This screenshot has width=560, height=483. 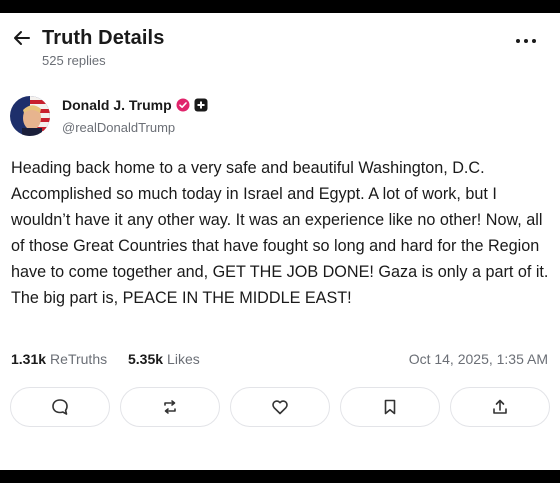 I want to click on more-options-button, so click(x=526, y=41).